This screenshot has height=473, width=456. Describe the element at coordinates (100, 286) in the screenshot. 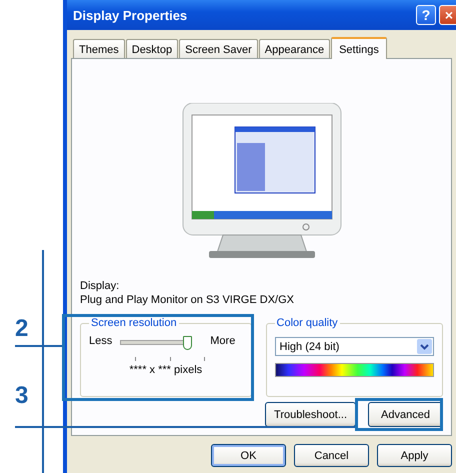

I see `display-label: Display:` at that location.